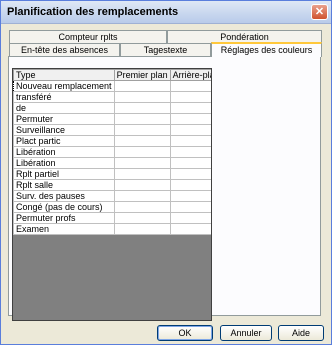  I want to click on type-cell: Plact partic, so click(64, 141).